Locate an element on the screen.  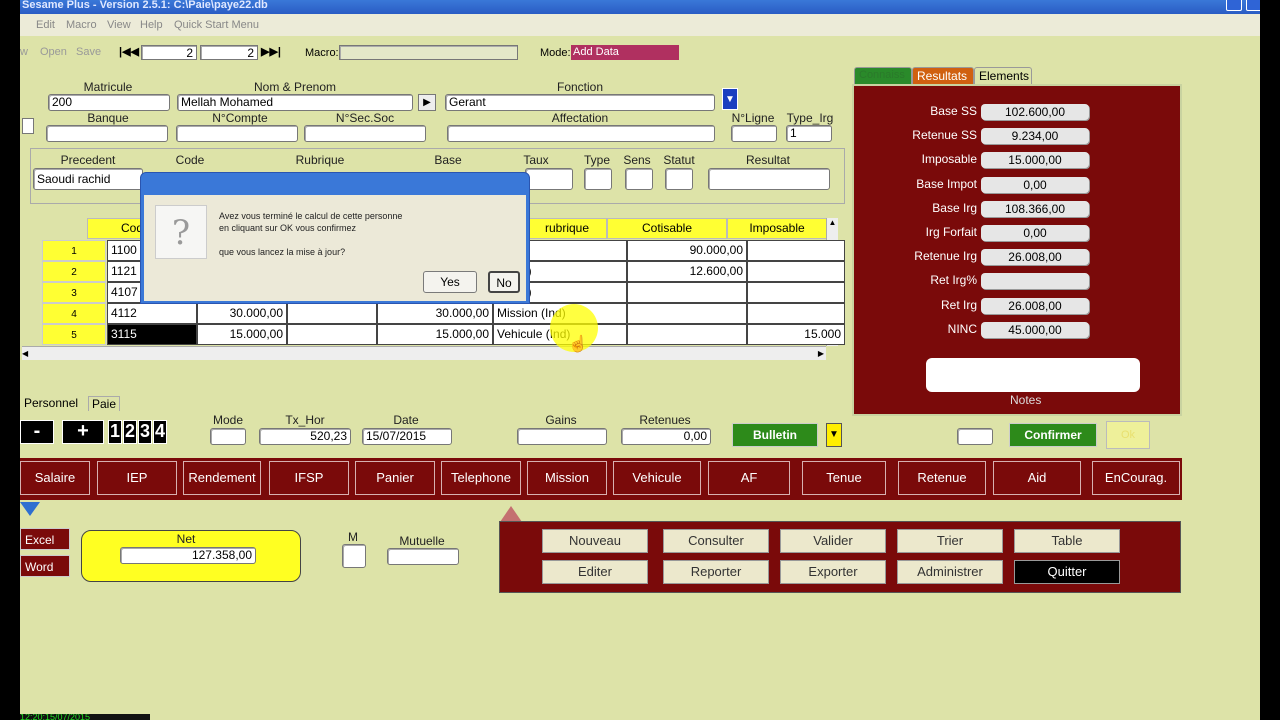
macro-field is located at coordinates (428, 52).